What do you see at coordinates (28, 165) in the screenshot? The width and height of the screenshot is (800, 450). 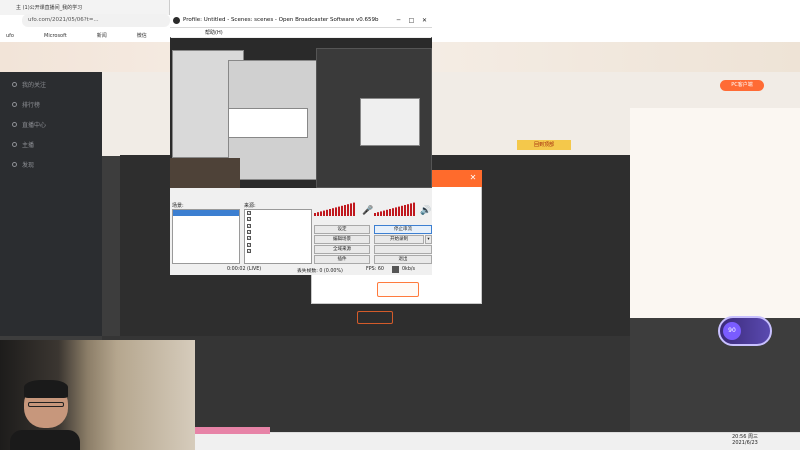 I see `sidebar-item-label: 发现` at bounding box center [28, 165].